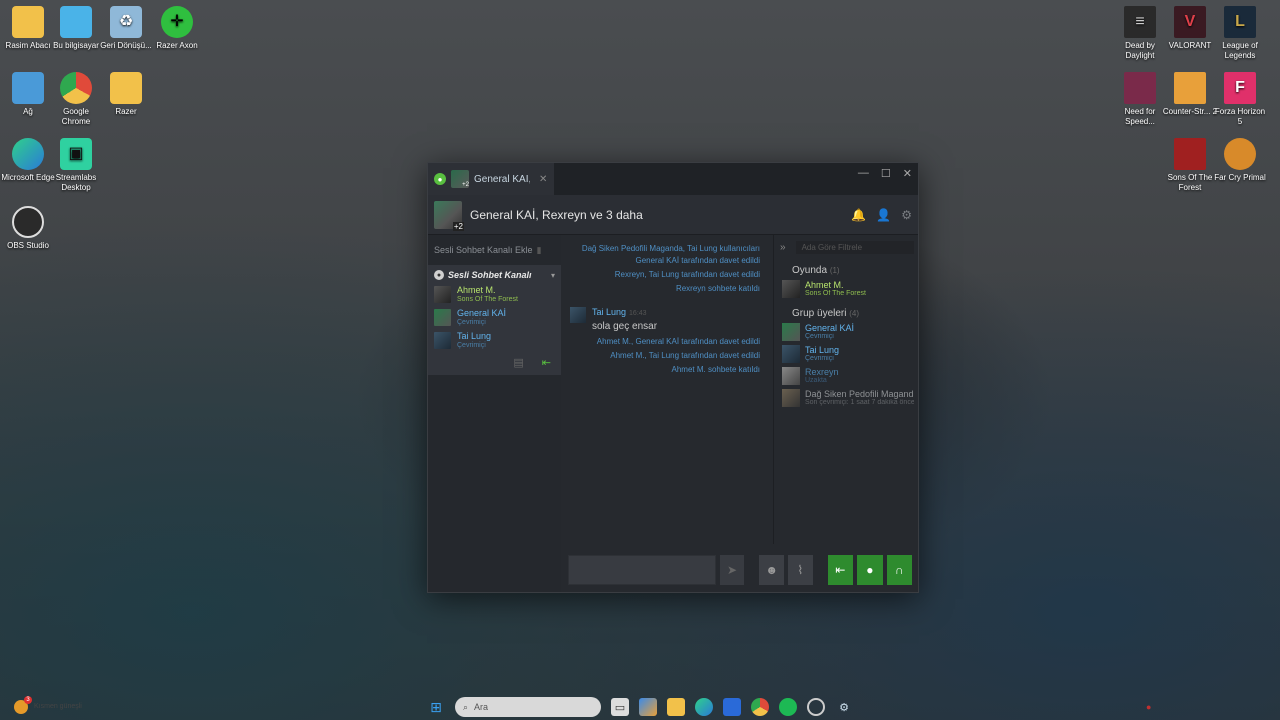 This screenshot has width=1280, height=720. What do you see at coordinates (648, 707) in the screenshot?
I see `copilot-icon` at bounding box center [648, 707].